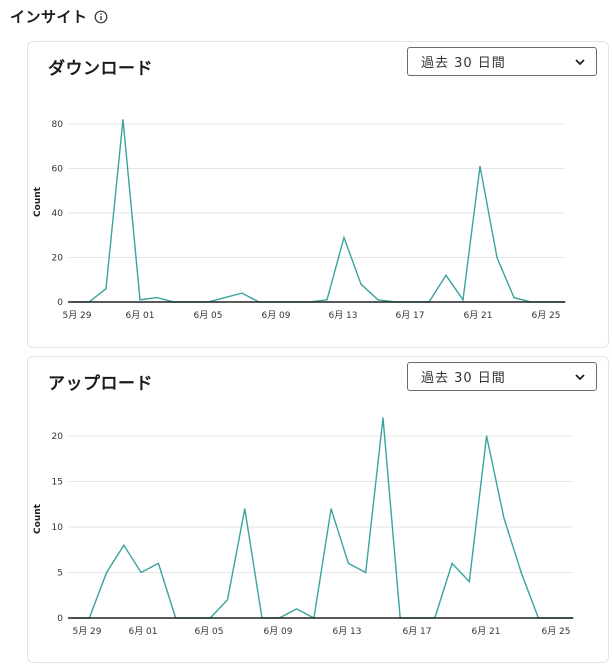 The image size is (612, 665). I want to click on y-tick-label: 10, so click(58, 528).